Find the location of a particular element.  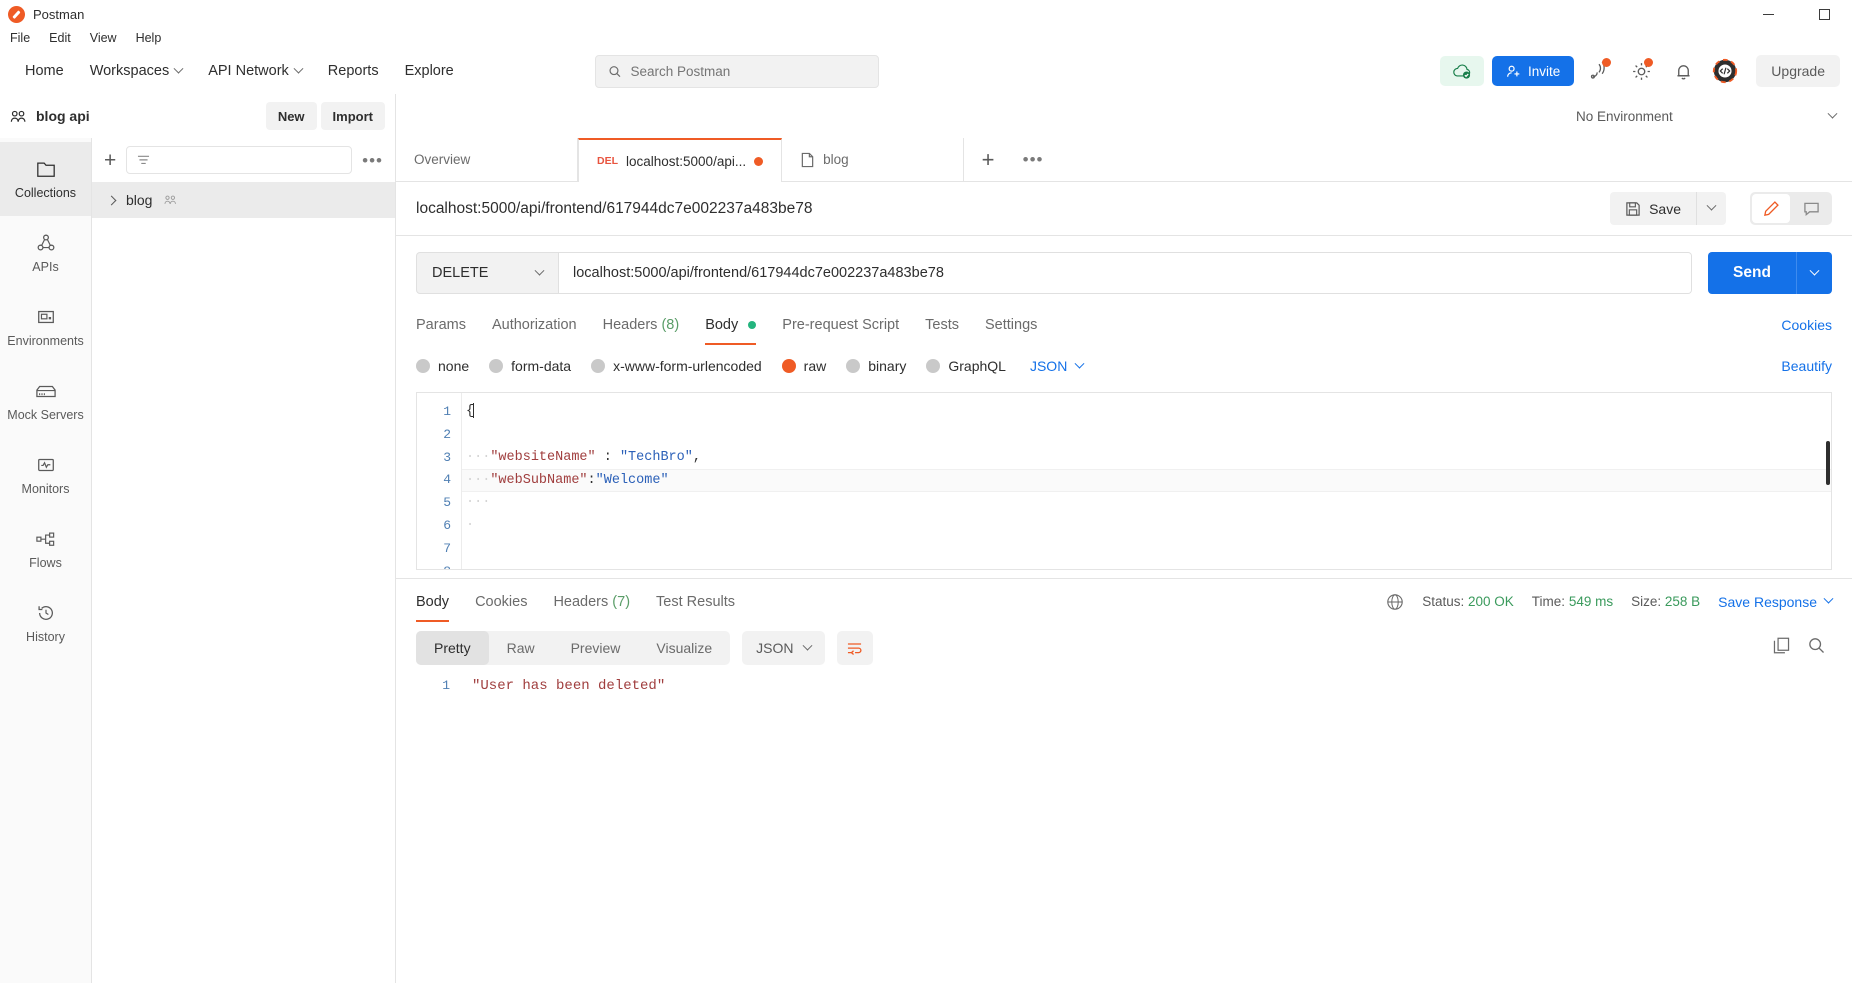

subtab-body: Body is located at coordinates (731, 325).